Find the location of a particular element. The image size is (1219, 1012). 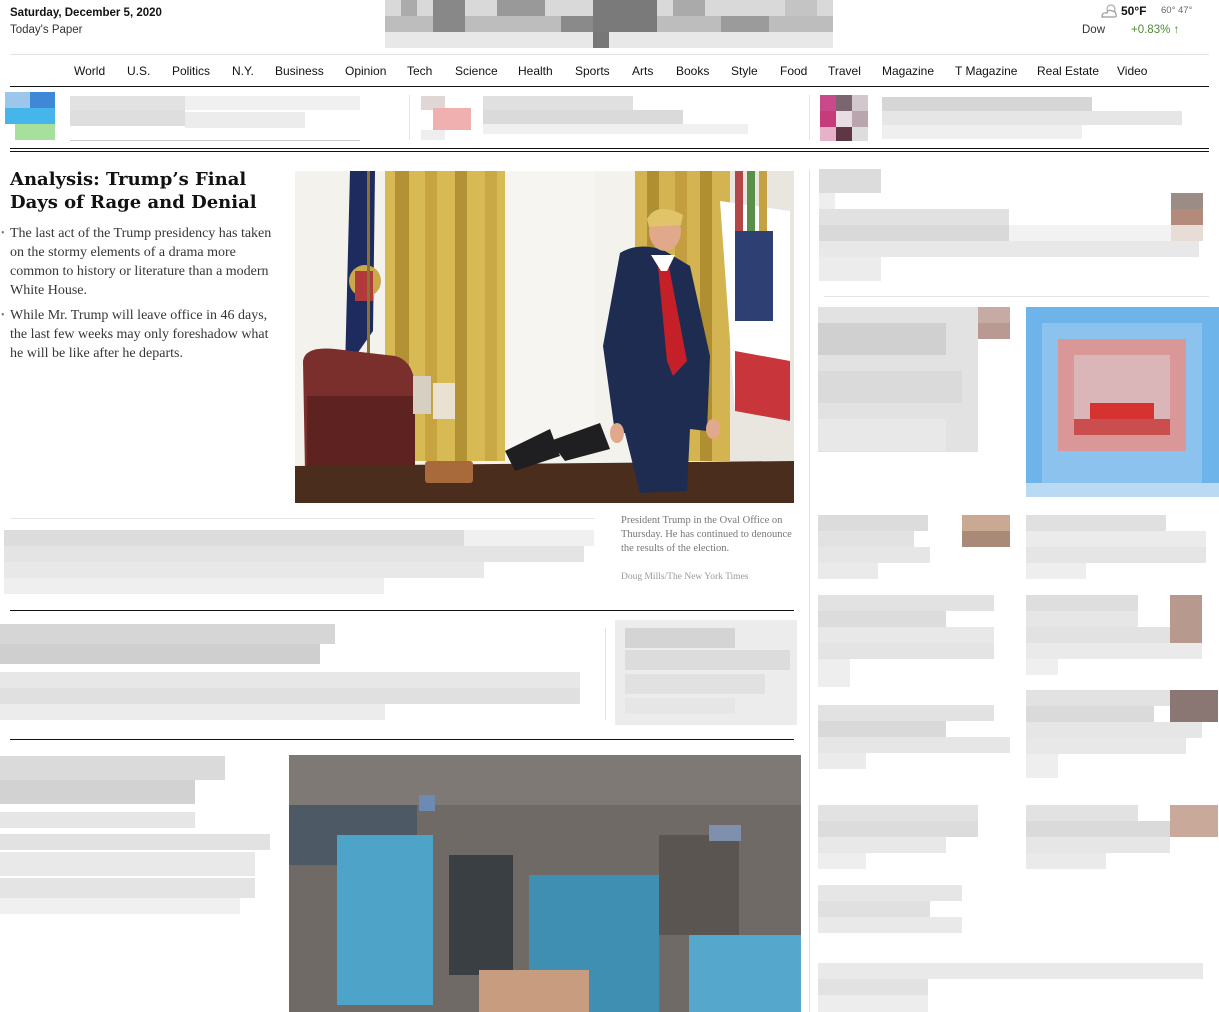

nav-politics: Politics is located at coordinates (191, 71).